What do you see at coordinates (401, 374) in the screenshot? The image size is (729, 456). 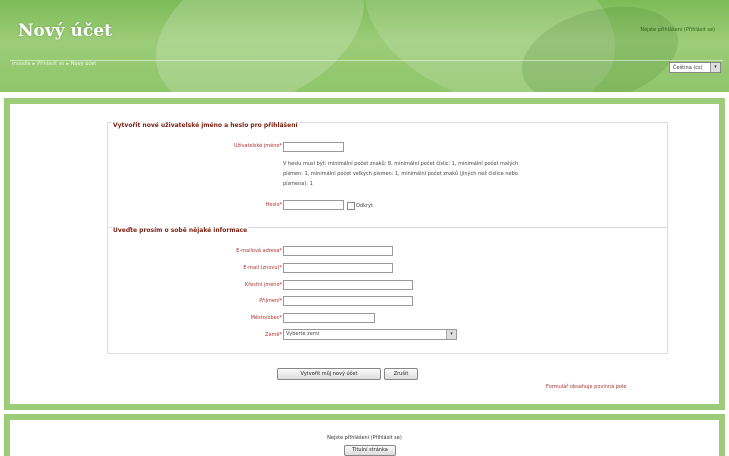 I see `cancel-button: Zrušit` at bounding box center [401, 374].